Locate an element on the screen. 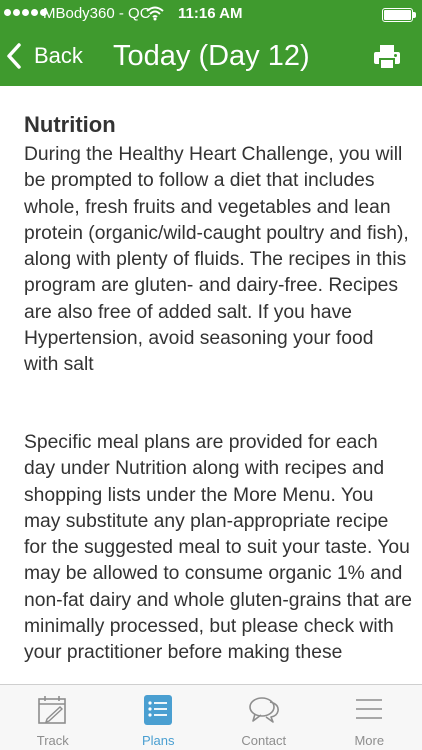  chevron-left-icon is located at coordinates (14, 56).